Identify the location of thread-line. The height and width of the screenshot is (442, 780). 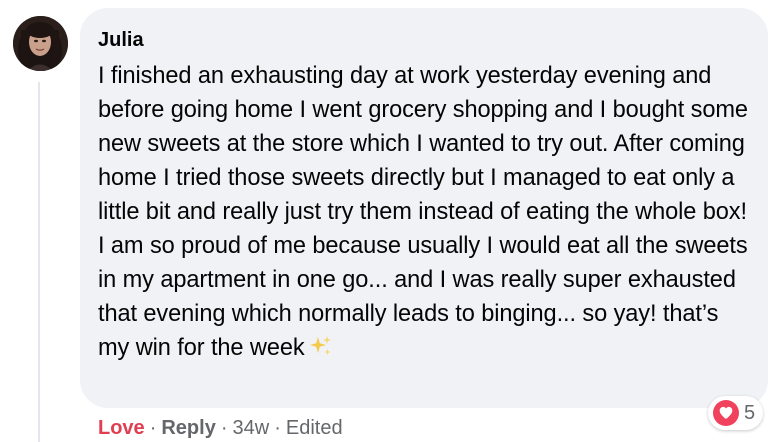
(39, 262).